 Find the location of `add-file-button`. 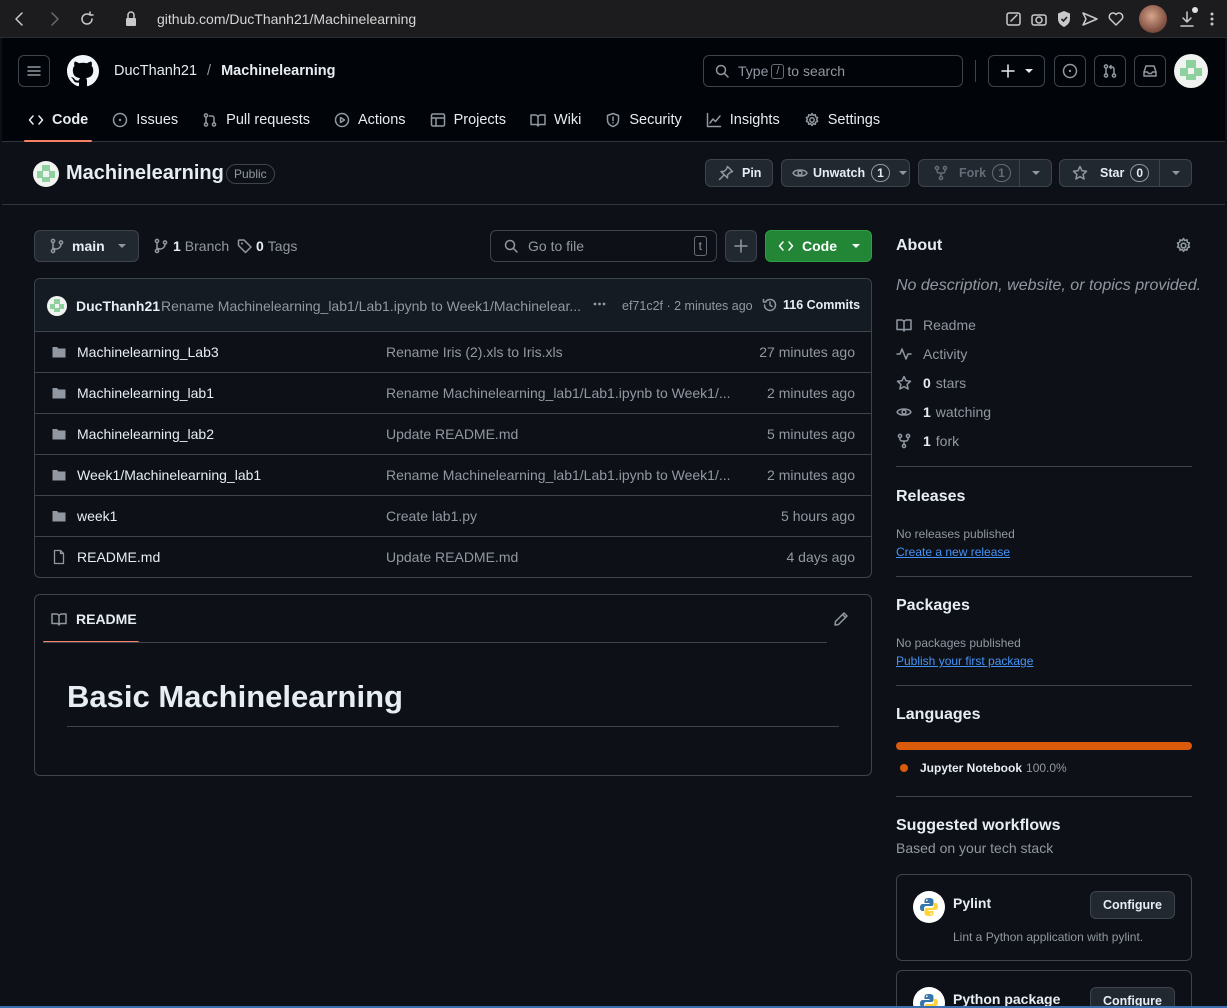

add-file-button is located at coordinates (741, 246).